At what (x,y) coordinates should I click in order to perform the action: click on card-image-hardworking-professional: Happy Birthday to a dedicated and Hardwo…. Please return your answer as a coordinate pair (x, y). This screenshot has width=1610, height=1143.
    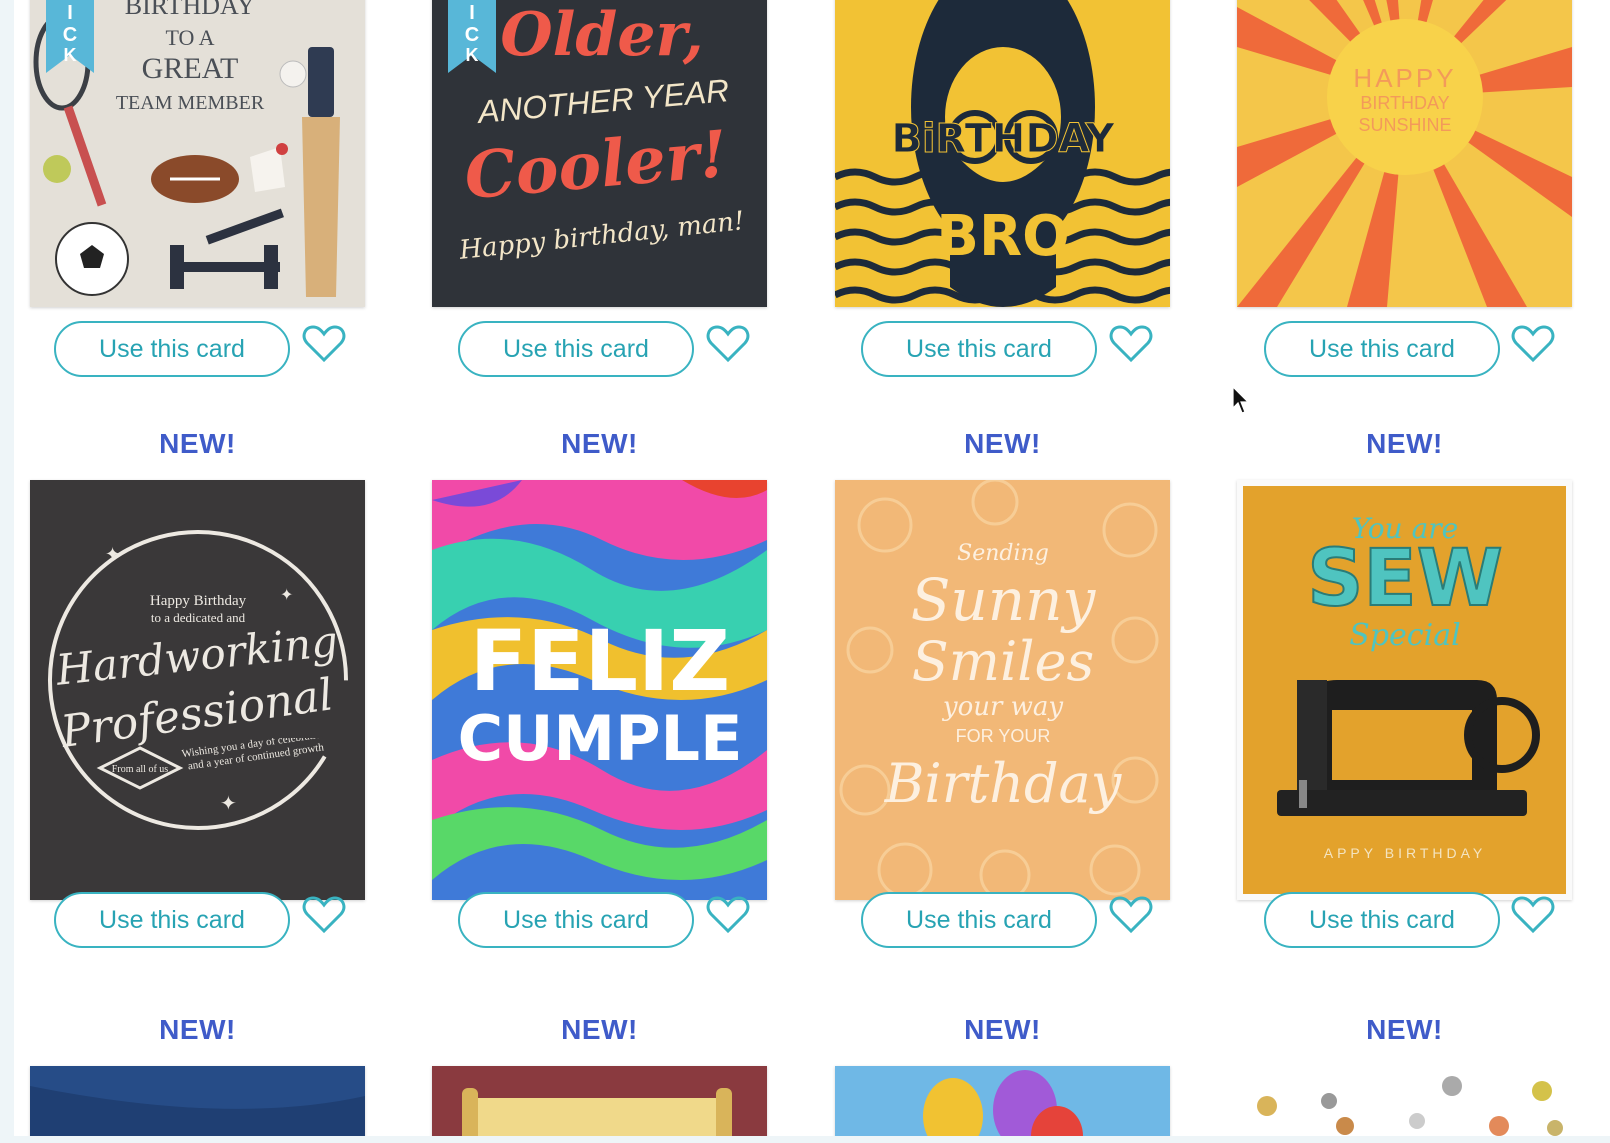
    Looking at the image, I should click on (197, 690).